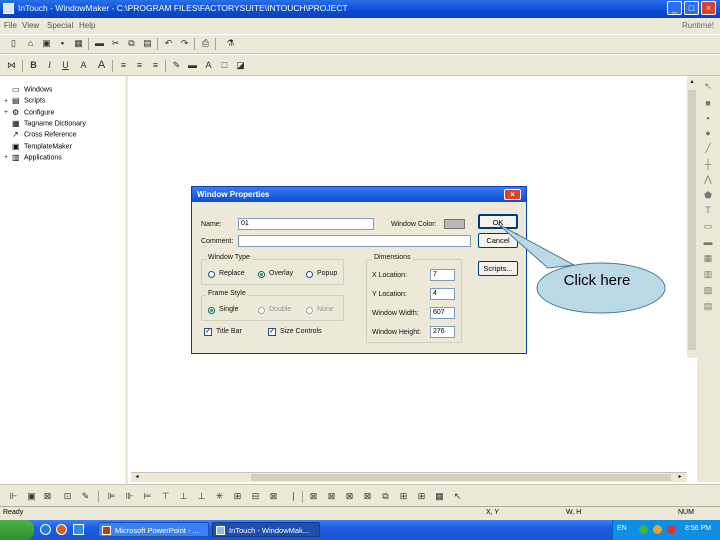  Describe the element at coordinates (220, 530) in the screenshot. I see `intouch-task-icon` at that location.